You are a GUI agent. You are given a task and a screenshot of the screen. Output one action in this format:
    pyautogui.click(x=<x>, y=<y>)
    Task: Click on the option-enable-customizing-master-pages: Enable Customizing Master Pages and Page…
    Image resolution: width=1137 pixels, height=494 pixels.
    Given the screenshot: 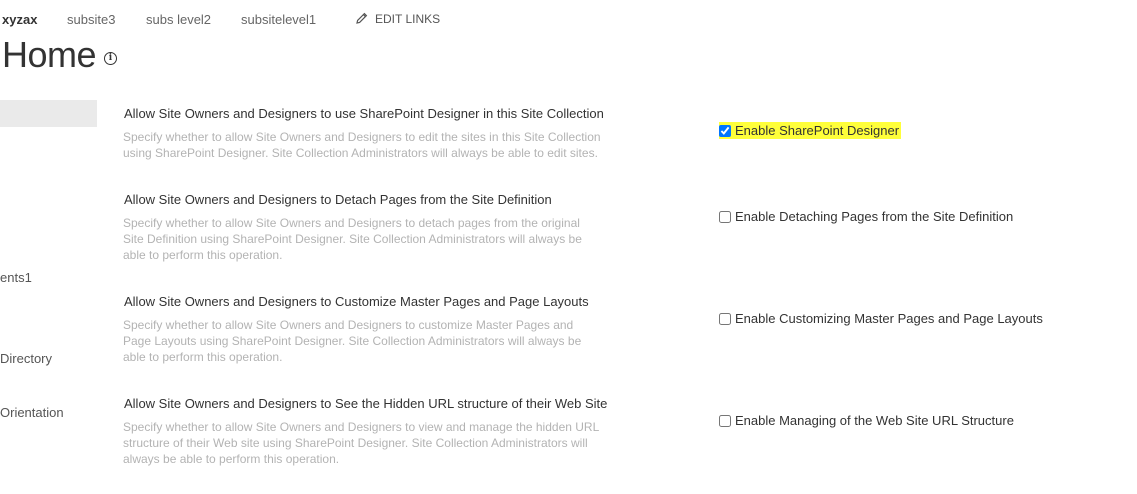 What is the action you would take?
    pyautogui.click(x=881, y=318)
    